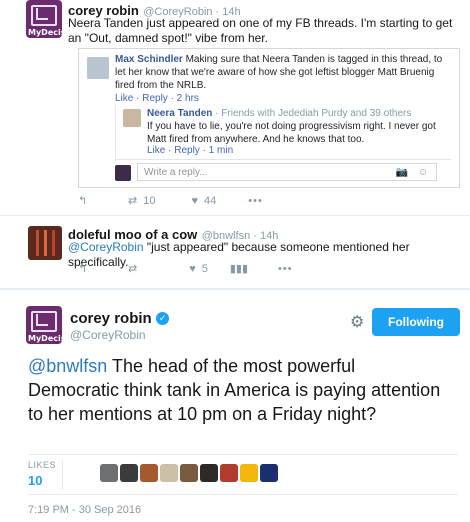 This screenshot has height=522, width=470. I want to click on fb-commenter-name: Max Schindler, so click(149, 59).